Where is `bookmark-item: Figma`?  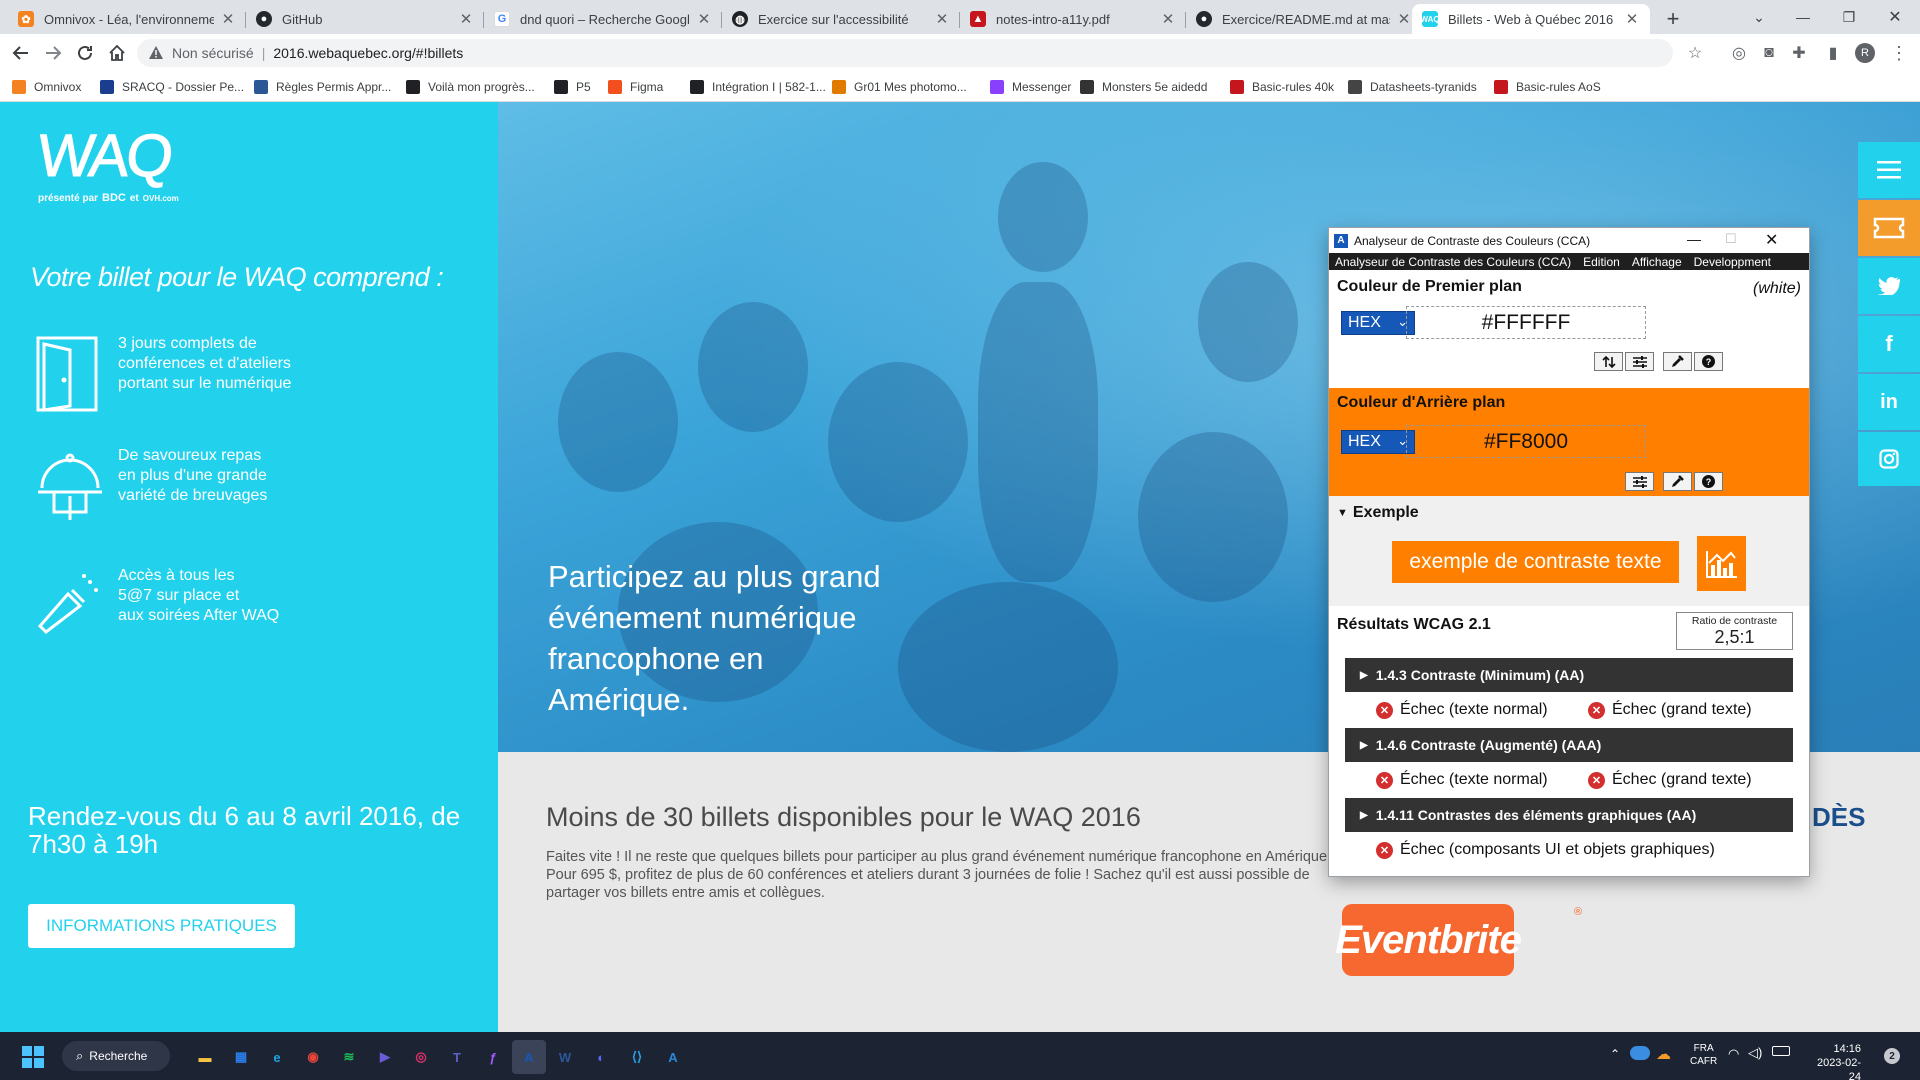 bookmark-item: Figma is located at coordinates (635, 87).